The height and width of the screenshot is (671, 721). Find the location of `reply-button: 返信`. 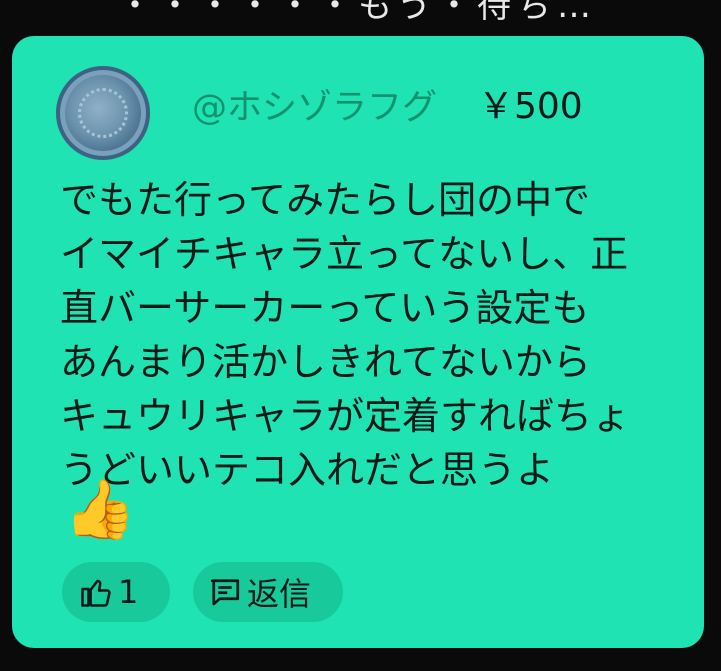

reply-button: 返信 is located at coordinates (268, 592).